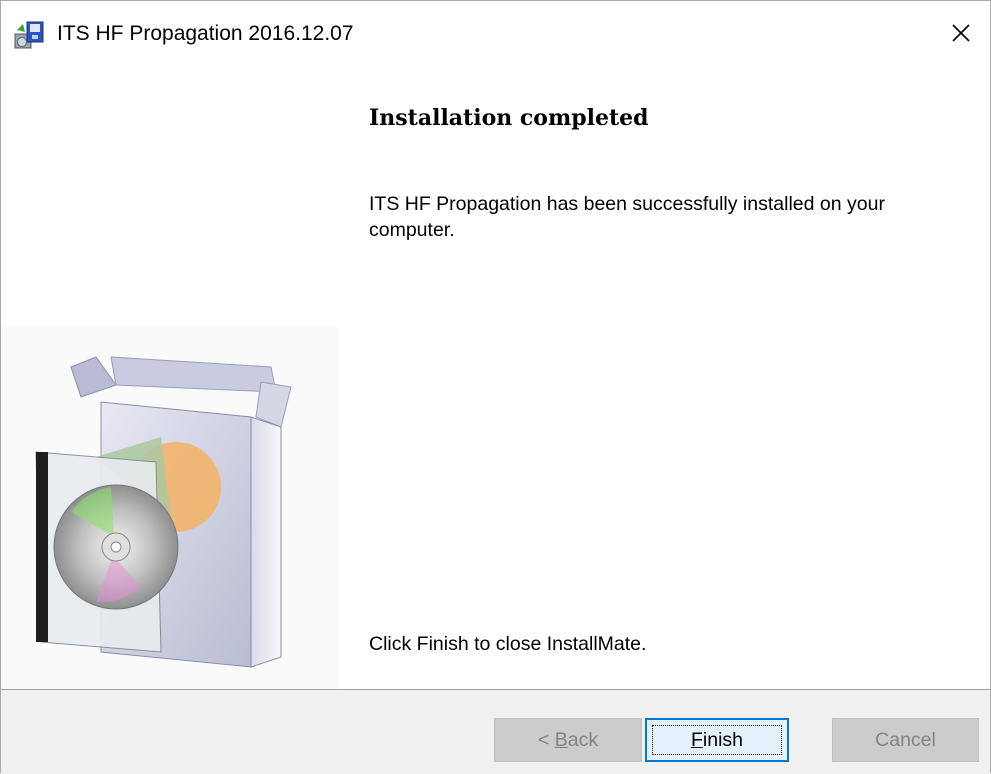 The image size is (991, 774). I want to click on back-button-label: < Back, so click(568, 740).